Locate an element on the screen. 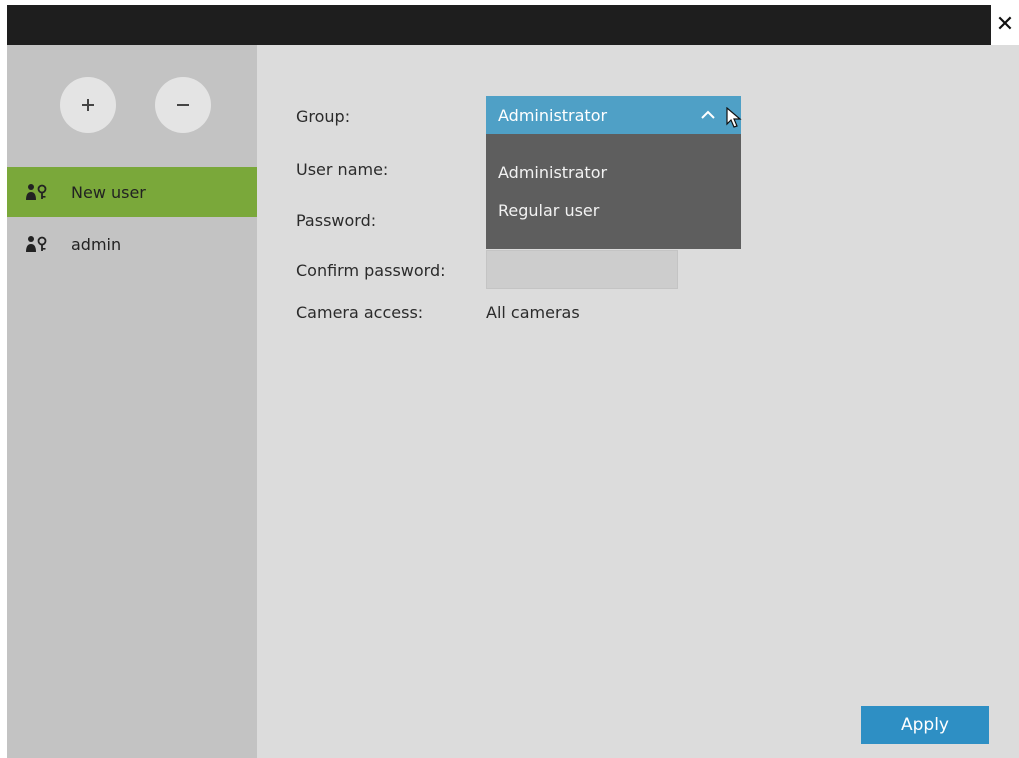 The width and height of the screenshot is (1019, 758). close-button: ✕ is located at coordinates (1005, 25).